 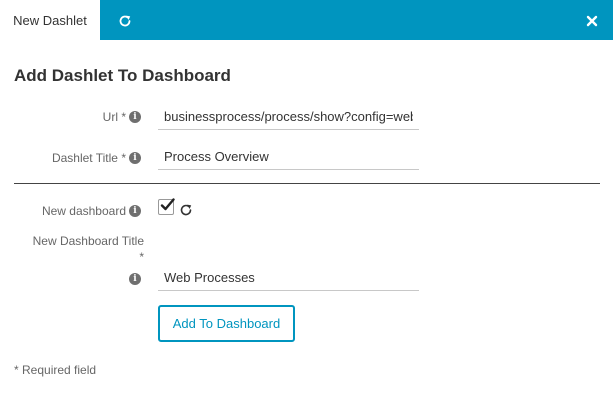 I want to click on tab-new-dashlet-label: New Dashlet, so click(x=50, y=20).